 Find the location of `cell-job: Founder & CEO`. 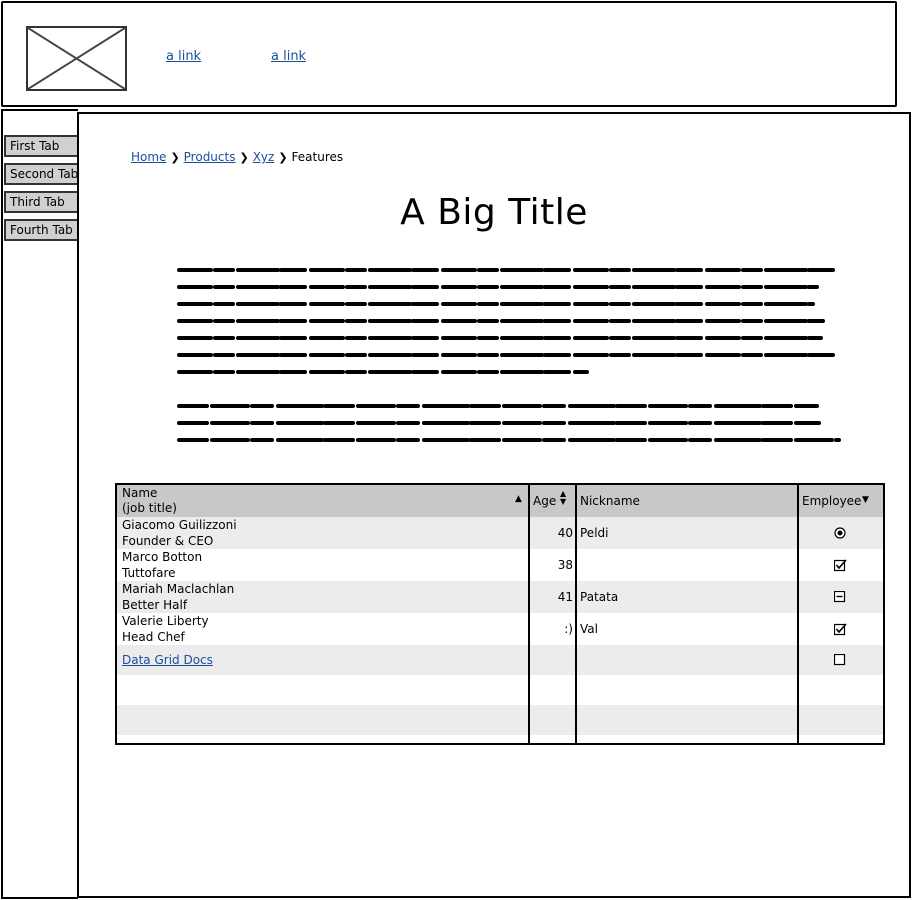

cell-job: Founder & CEO is located at coordinates (168, 541).